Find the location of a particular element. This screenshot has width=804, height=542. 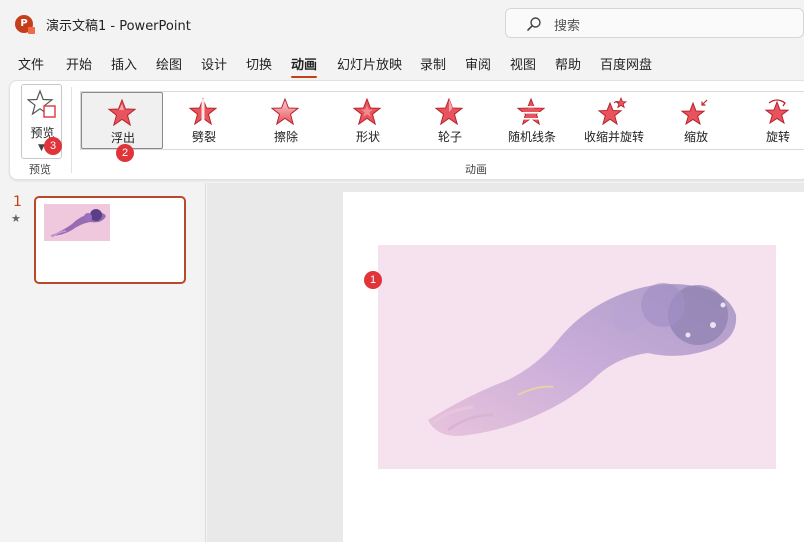

animation-label: 轮子 is located at coordinates (449, 137).